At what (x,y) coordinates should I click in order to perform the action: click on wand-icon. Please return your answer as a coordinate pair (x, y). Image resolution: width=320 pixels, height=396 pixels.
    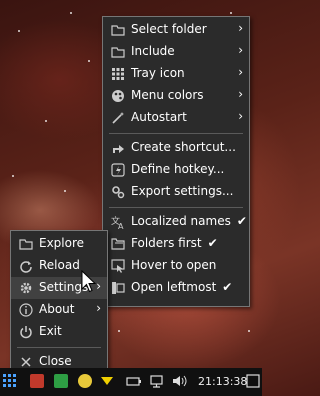
    Looking at the image, I should click on (118, 118).